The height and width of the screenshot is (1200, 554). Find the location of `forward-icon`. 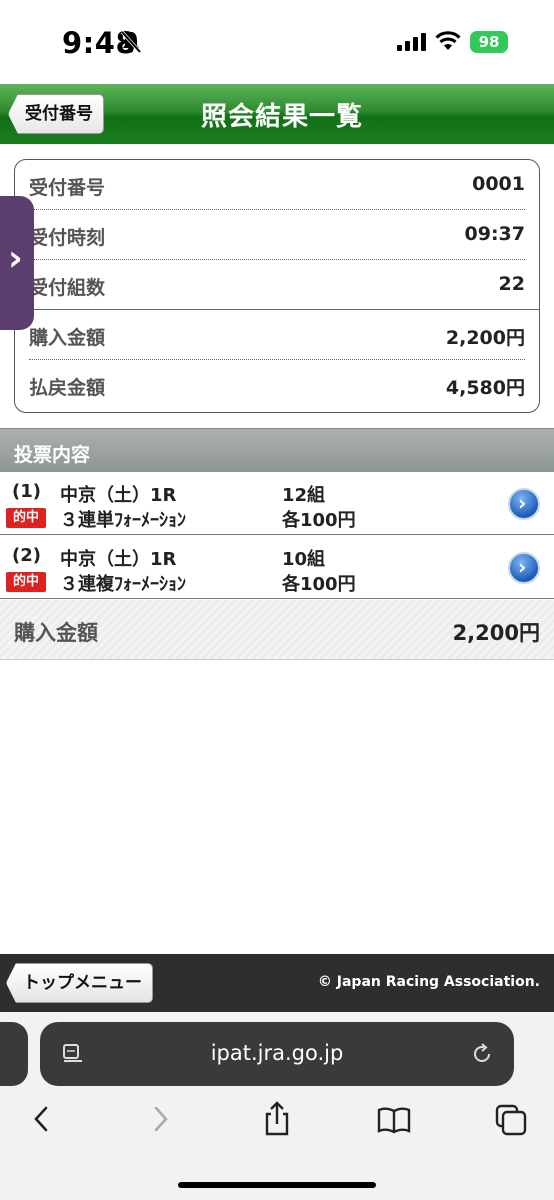

forward-icon is located at coordinates (160, 1119).